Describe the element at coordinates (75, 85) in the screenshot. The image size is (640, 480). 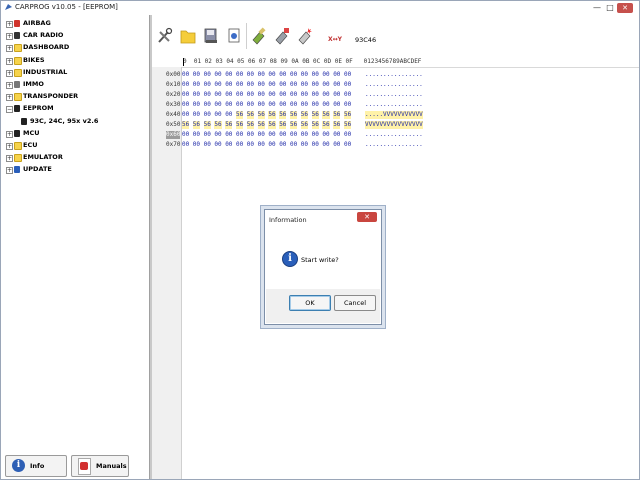
I see `tree-item: + IMMO` at that location.